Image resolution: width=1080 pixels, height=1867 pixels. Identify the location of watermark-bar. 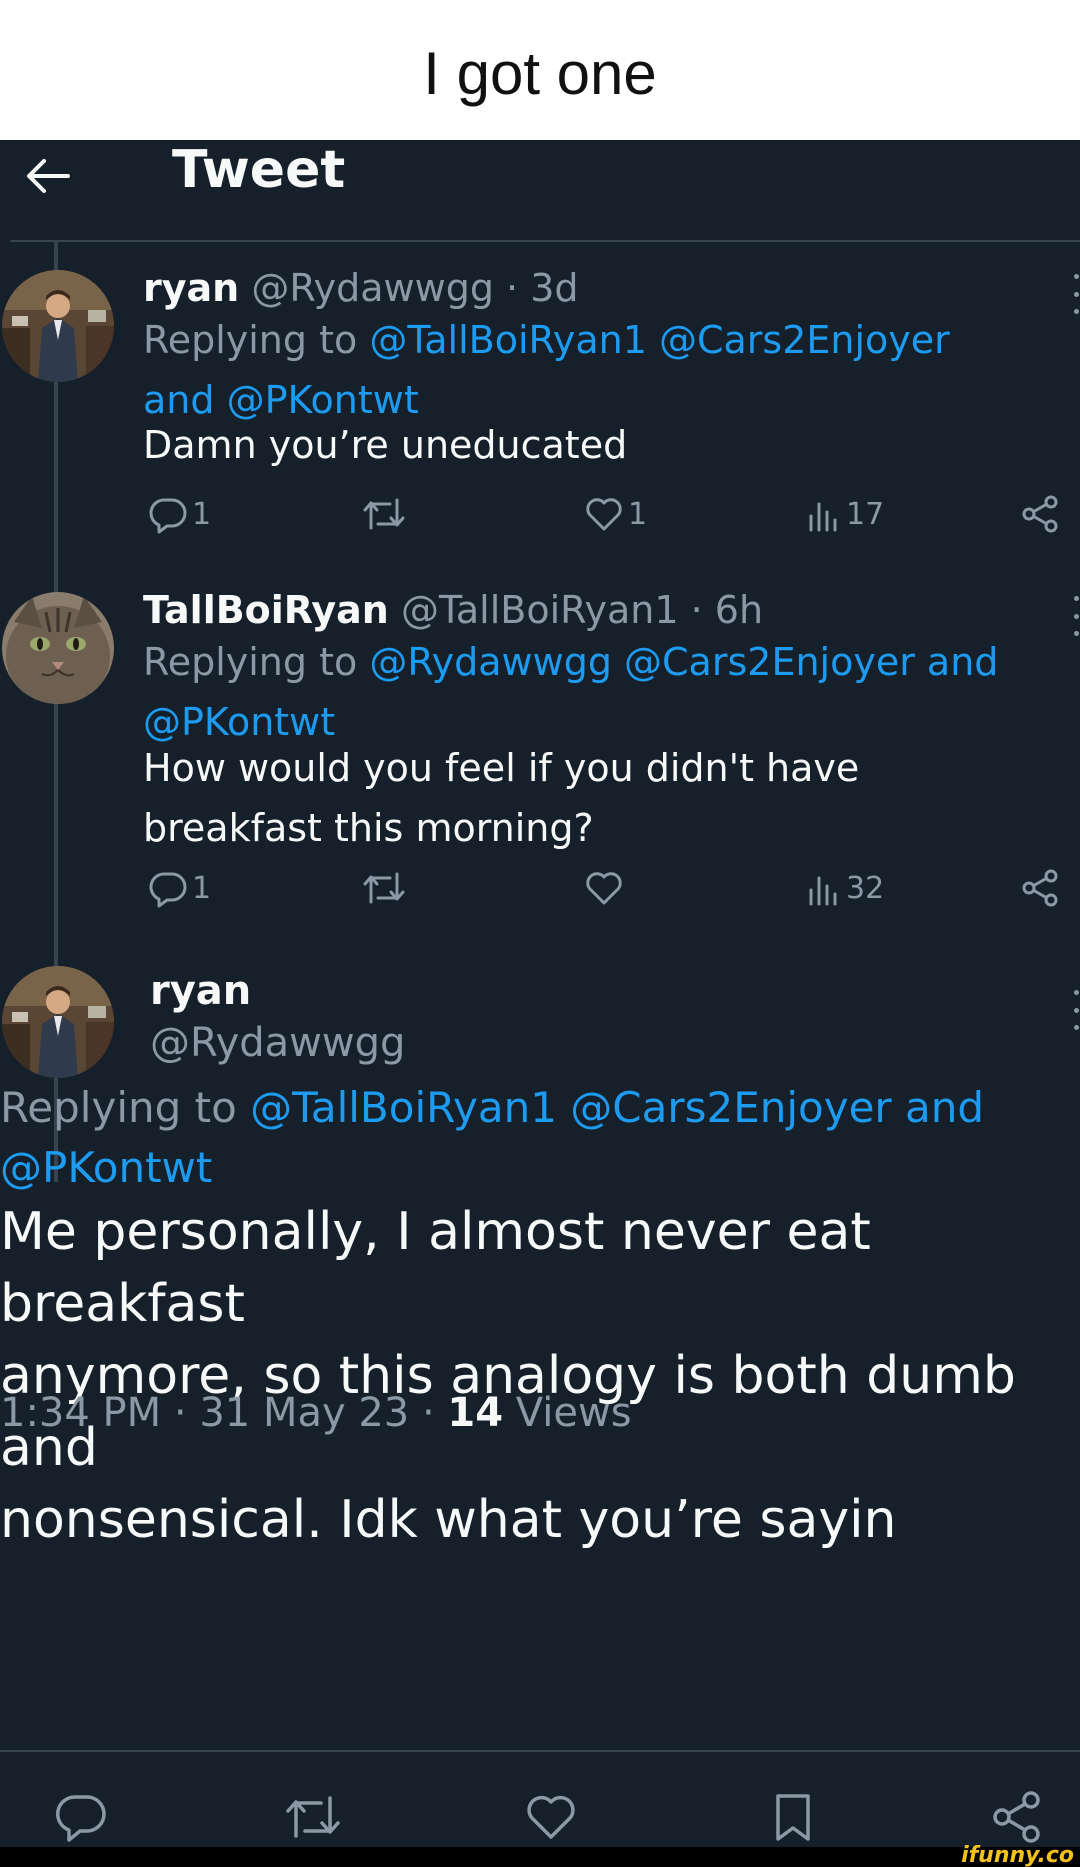
(540, 1857).